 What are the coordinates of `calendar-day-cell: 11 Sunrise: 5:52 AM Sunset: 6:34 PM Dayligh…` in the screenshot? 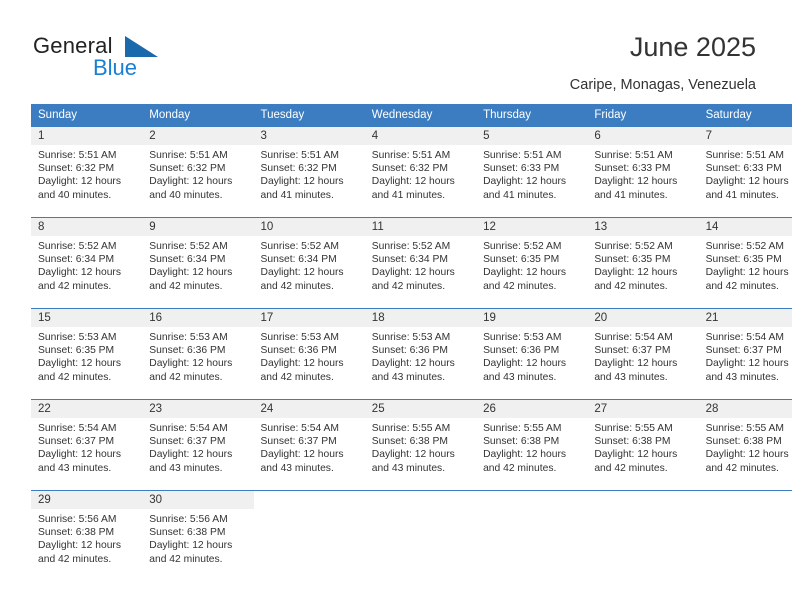 It's located at (420, 257).